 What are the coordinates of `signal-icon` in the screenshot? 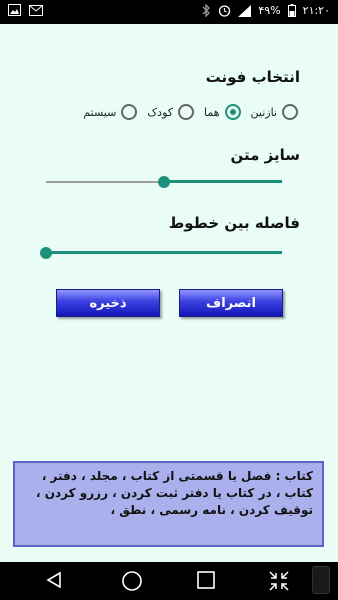 It's located at (245, 10).